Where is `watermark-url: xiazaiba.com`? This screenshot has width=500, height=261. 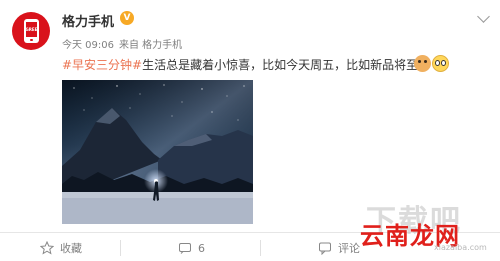 watermark-url: xiazaiba.com is located at coordinates (460, 247).